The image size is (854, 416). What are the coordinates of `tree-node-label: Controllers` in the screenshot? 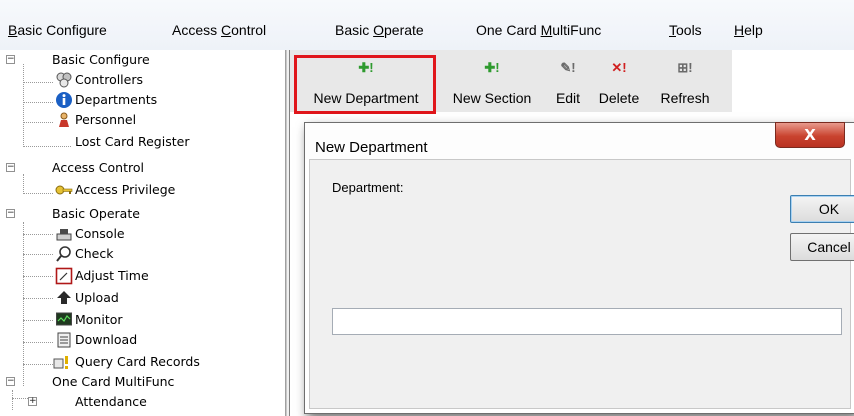 It's located at (109, 79).